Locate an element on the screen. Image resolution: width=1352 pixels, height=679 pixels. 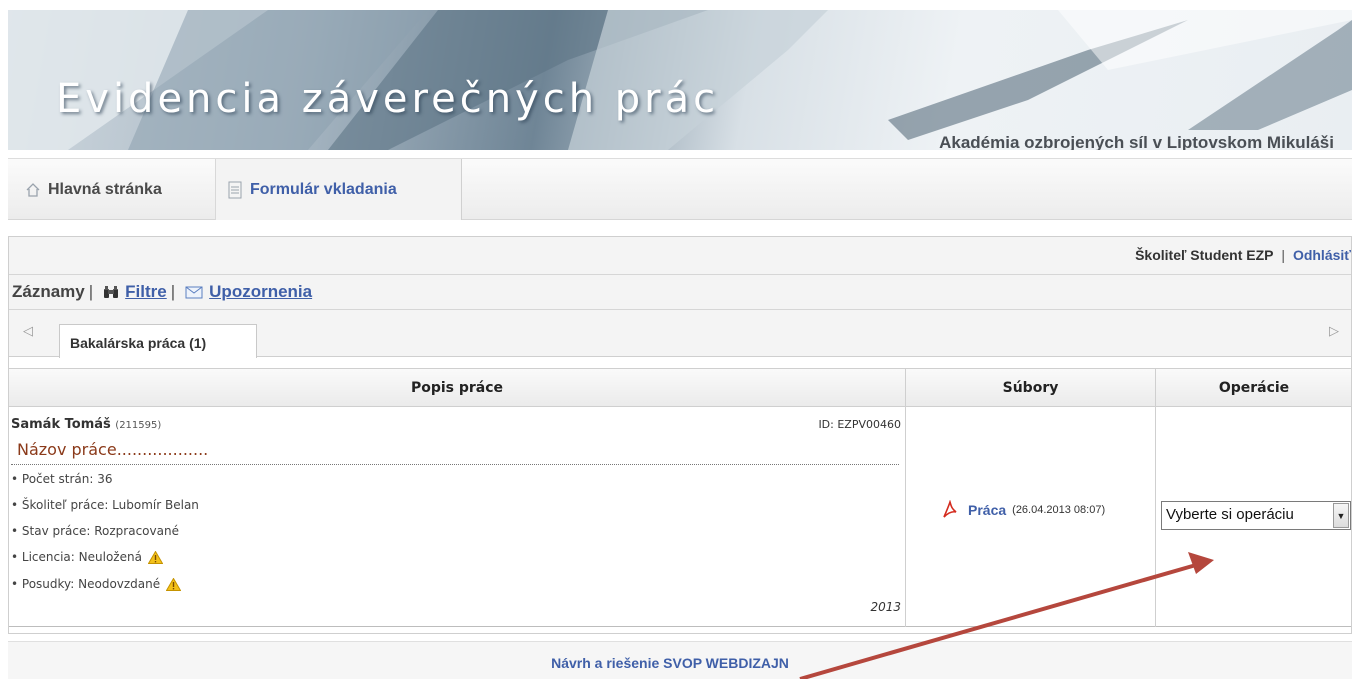
column-header-operations: Operácie is located at coordinates (1254, 387).